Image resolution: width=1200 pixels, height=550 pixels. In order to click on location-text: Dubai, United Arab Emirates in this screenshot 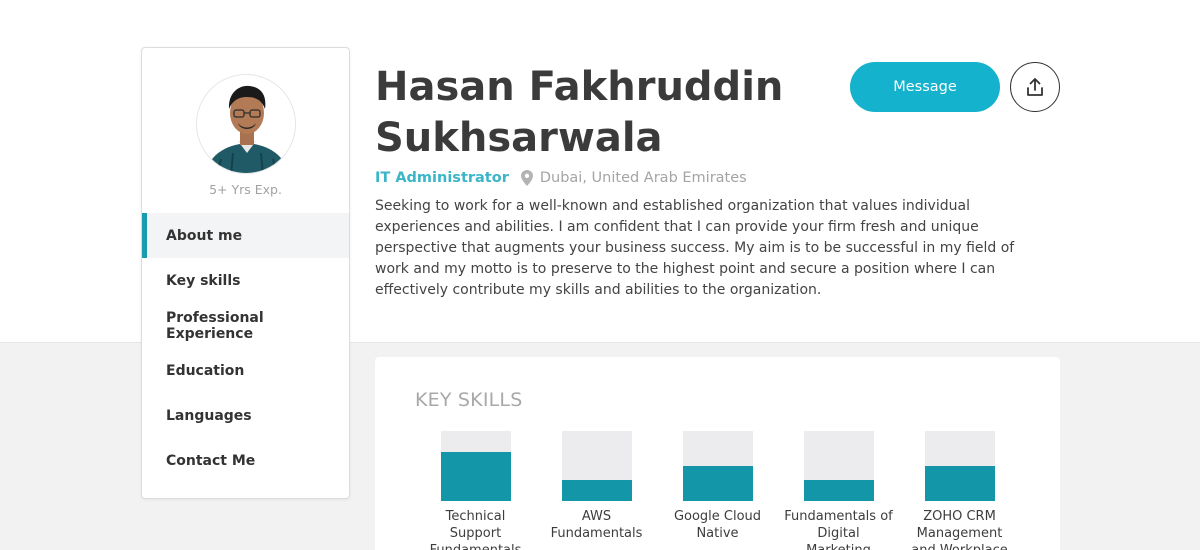, I will do `click(643, 178)`.